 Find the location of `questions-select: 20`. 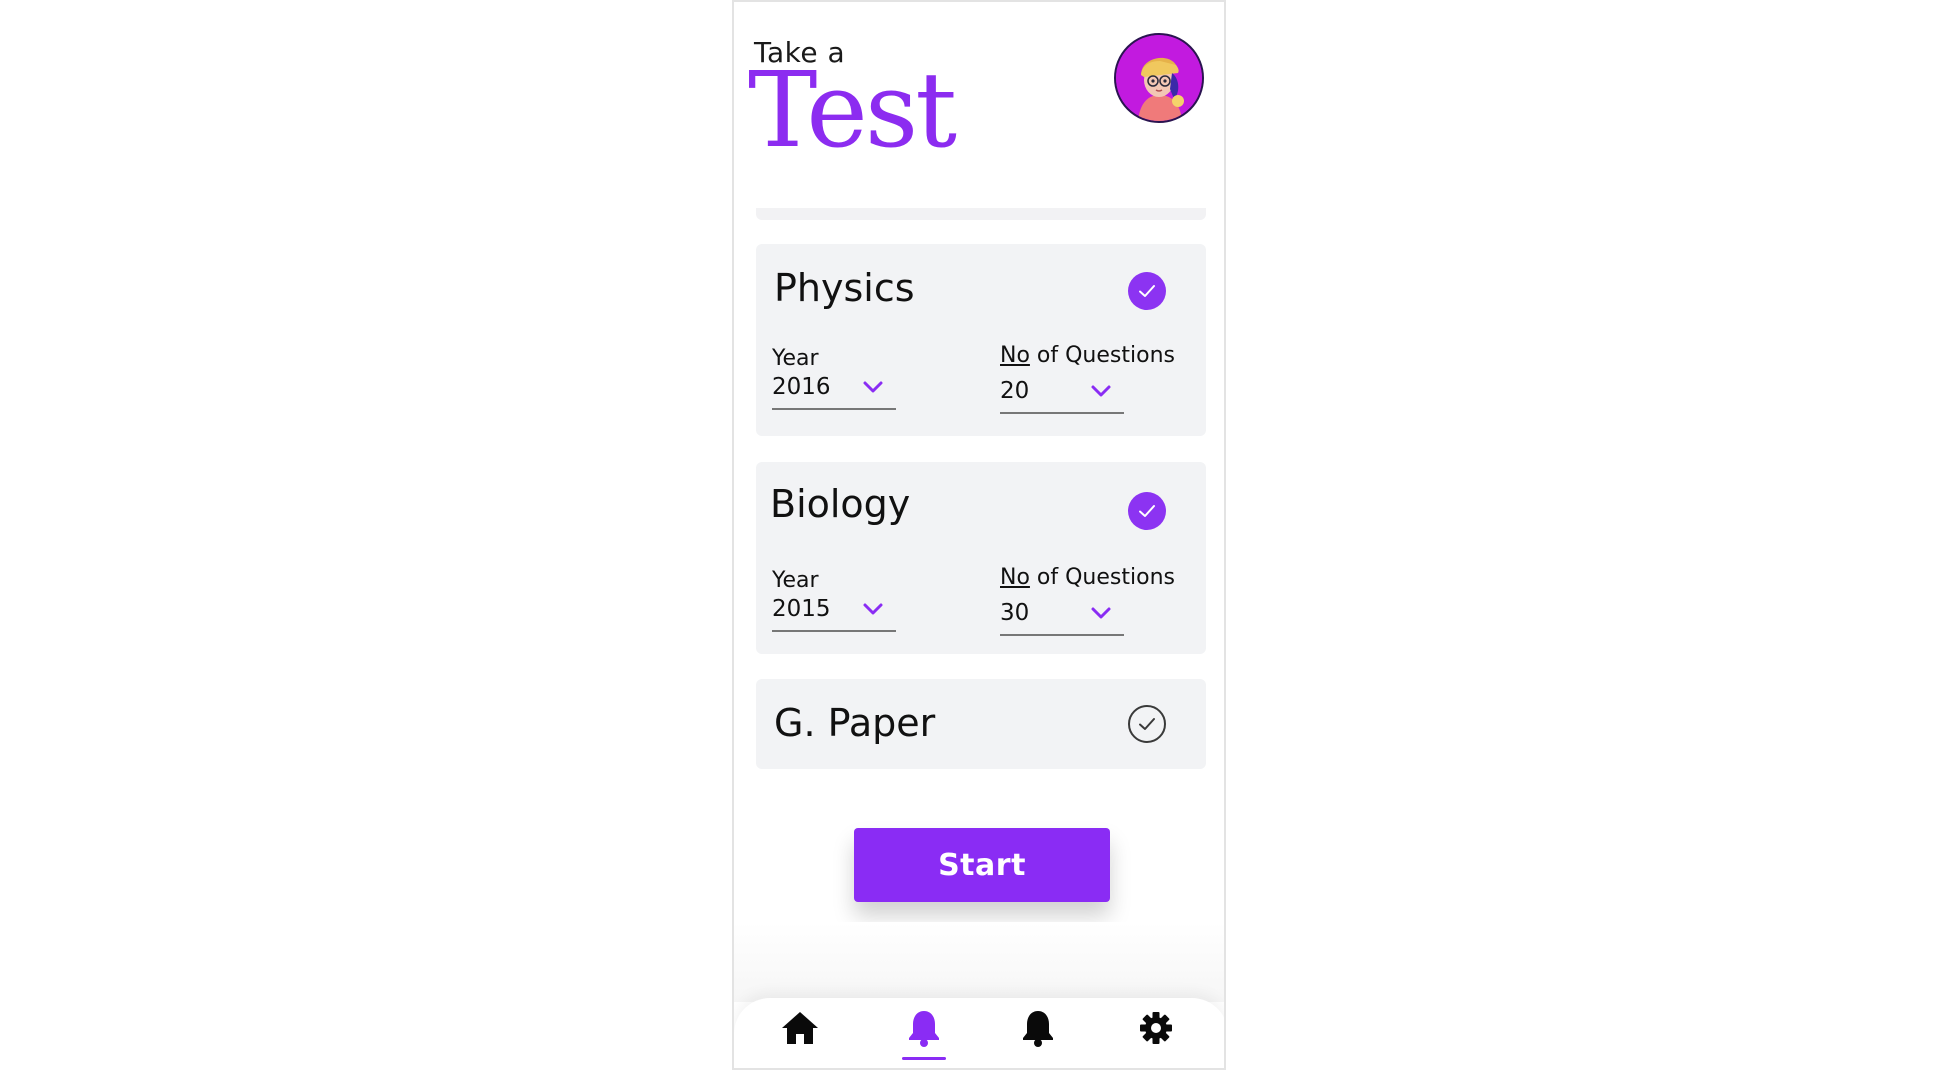

questions-select: 20 is located at coordinates (1062, 396).